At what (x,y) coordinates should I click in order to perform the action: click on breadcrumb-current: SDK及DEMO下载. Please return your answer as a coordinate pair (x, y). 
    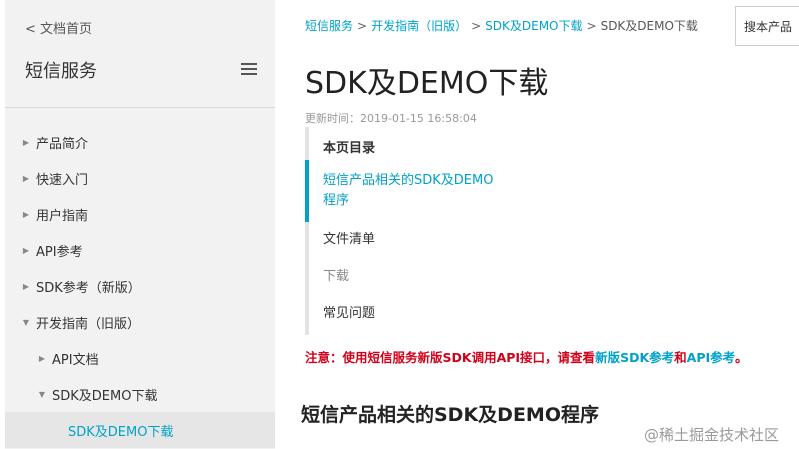
    Looking at the image, I should click on (649, 26).